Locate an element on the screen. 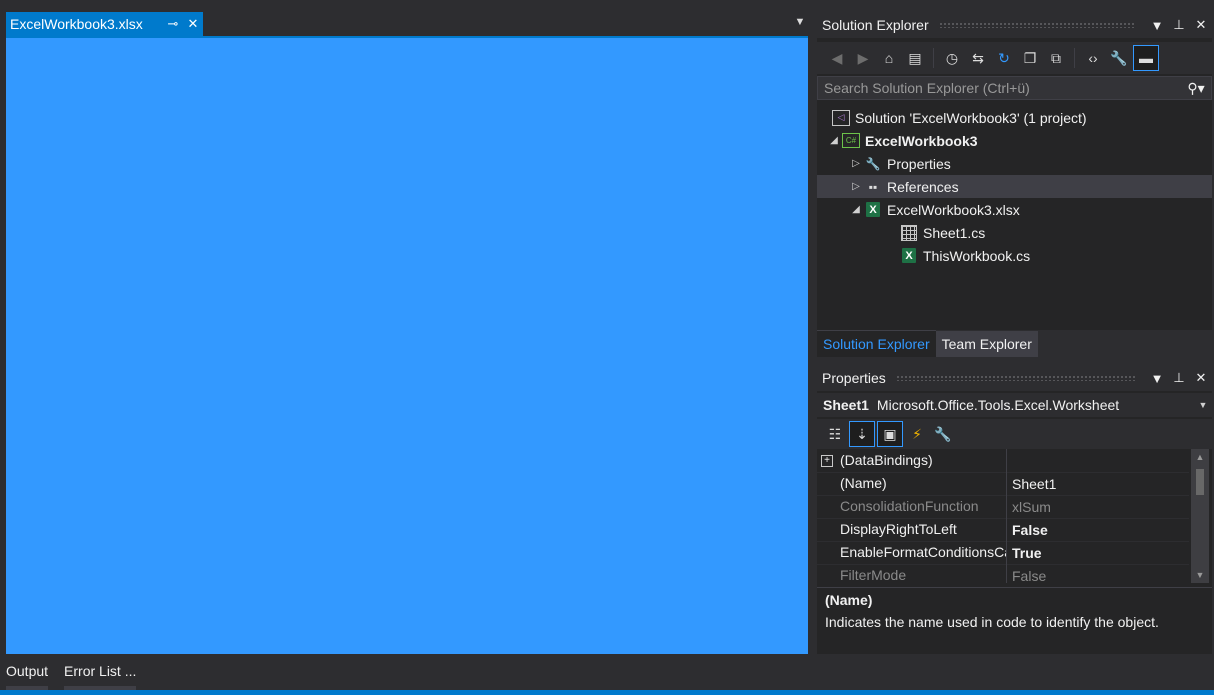 The width and height of the screenshot is (1214, 695). project-icon: C# is located at coordinates (851, 141).